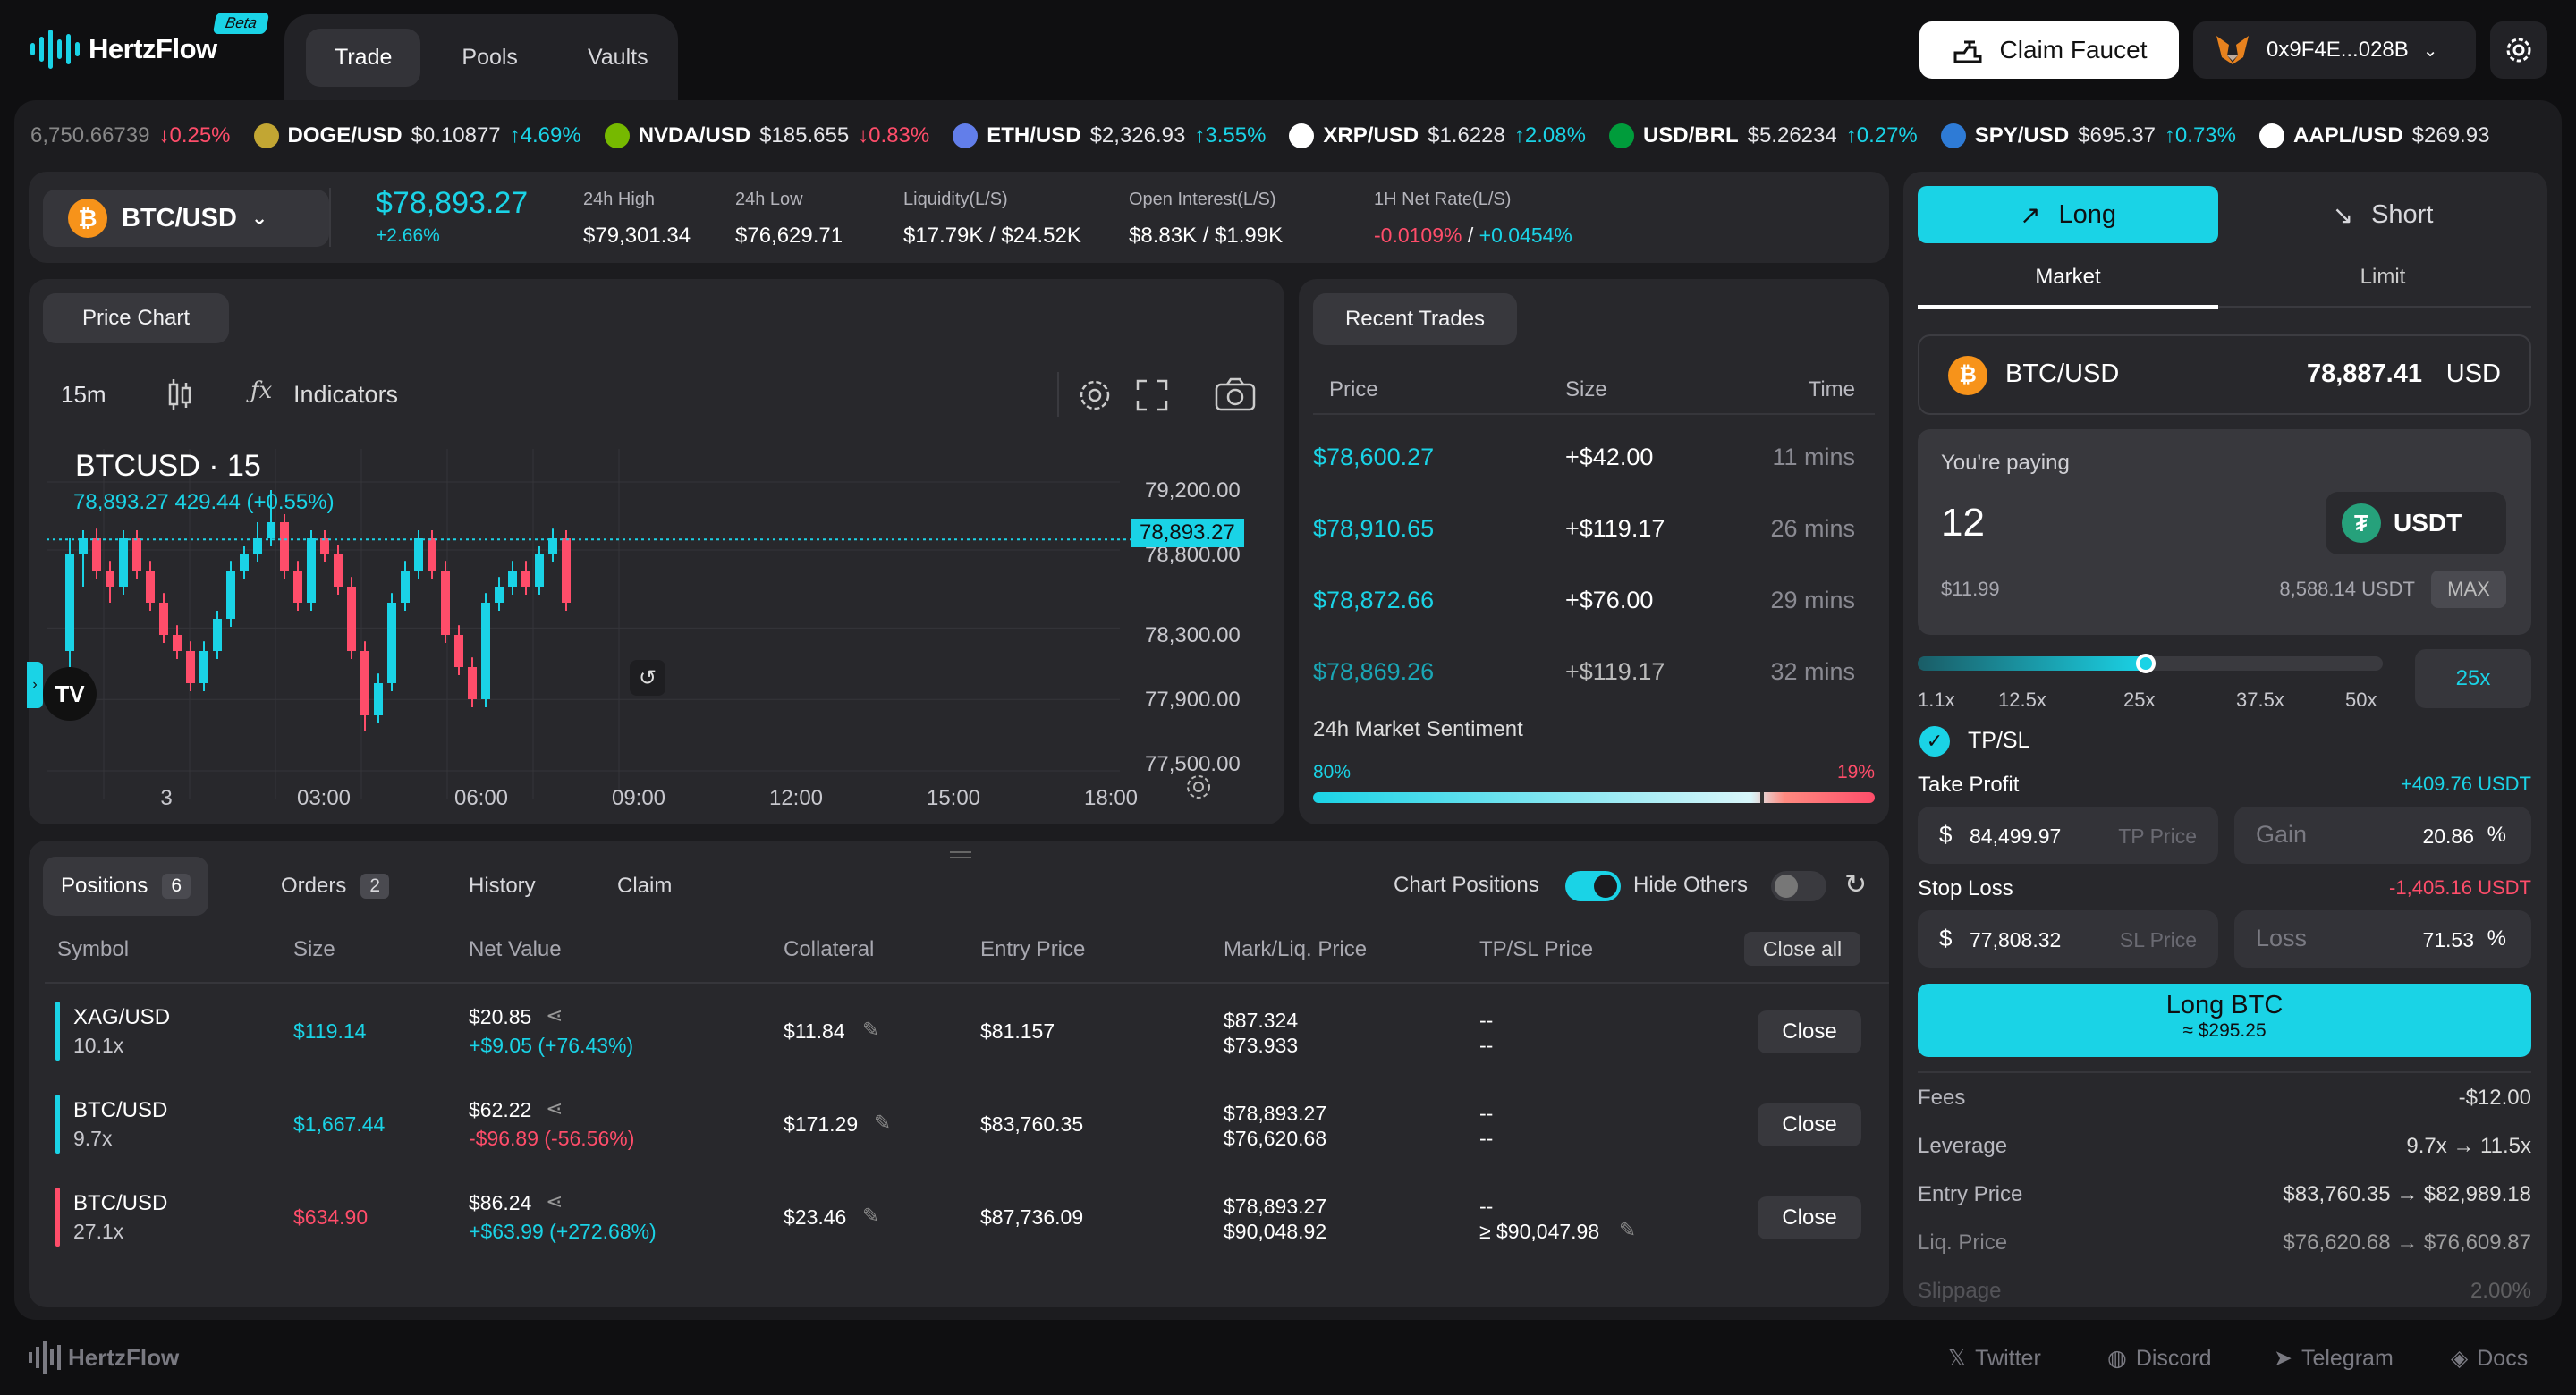  I want to click on logo-icon, so click(45, 1357).